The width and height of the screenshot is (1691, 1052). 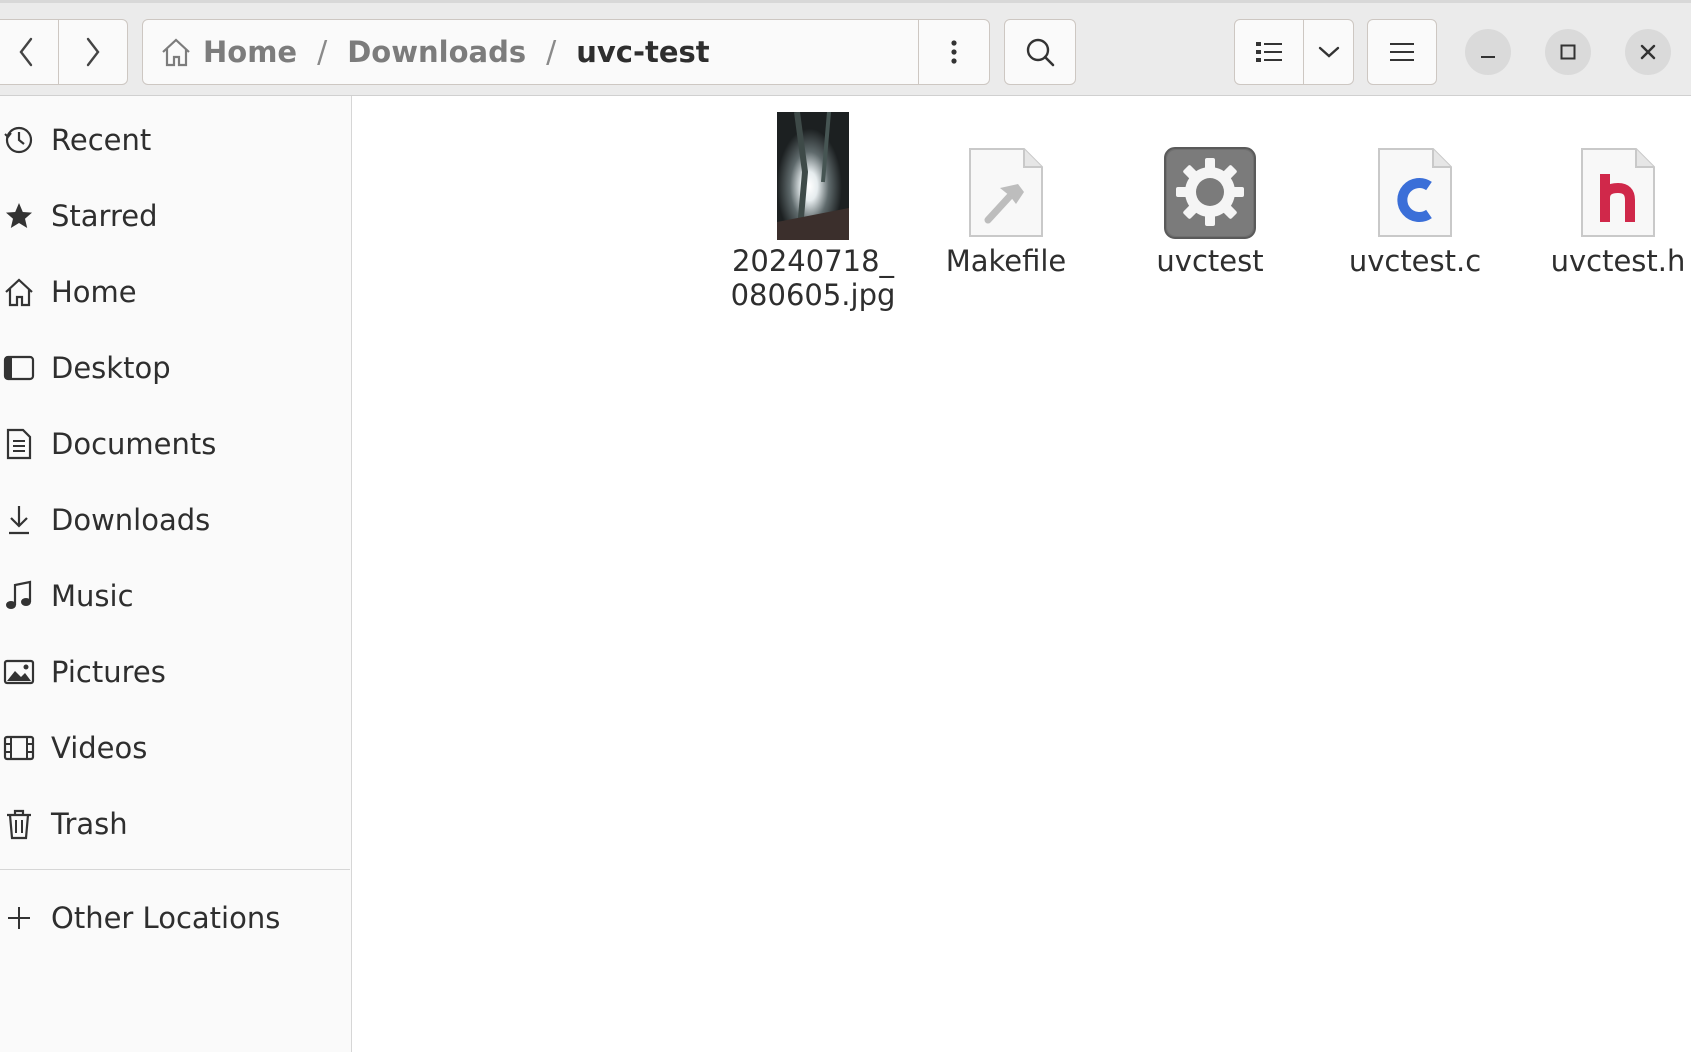 What do you see at coordinates (108, 672) in the screenshot?
I see `sidebar-item-label: Pictures` at bounding box center [108, 672].